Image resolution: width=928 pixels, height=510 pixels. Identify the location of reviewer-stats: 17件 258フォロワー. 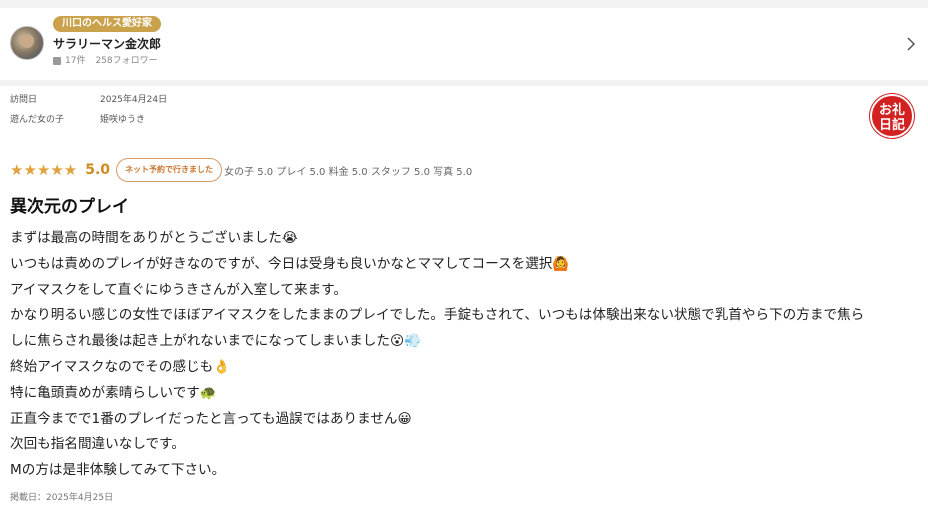
(105, 61).